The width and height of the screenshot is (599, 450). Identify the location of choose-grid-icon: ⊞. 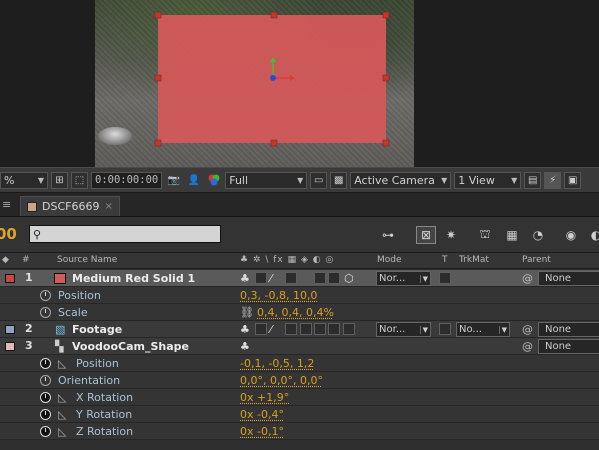
(59, 180).